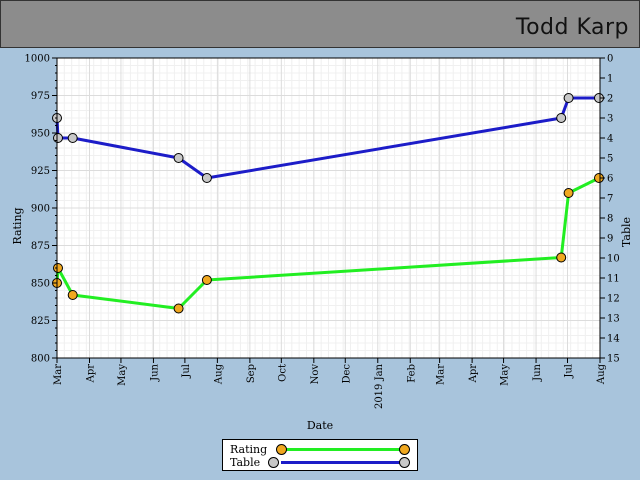 The height and width of the screenshot is (480, 640). What do you see at coordinates (411, 373) in the screenshot?
I see `x-tick-label: Feb` at bounding box center [411, 373].